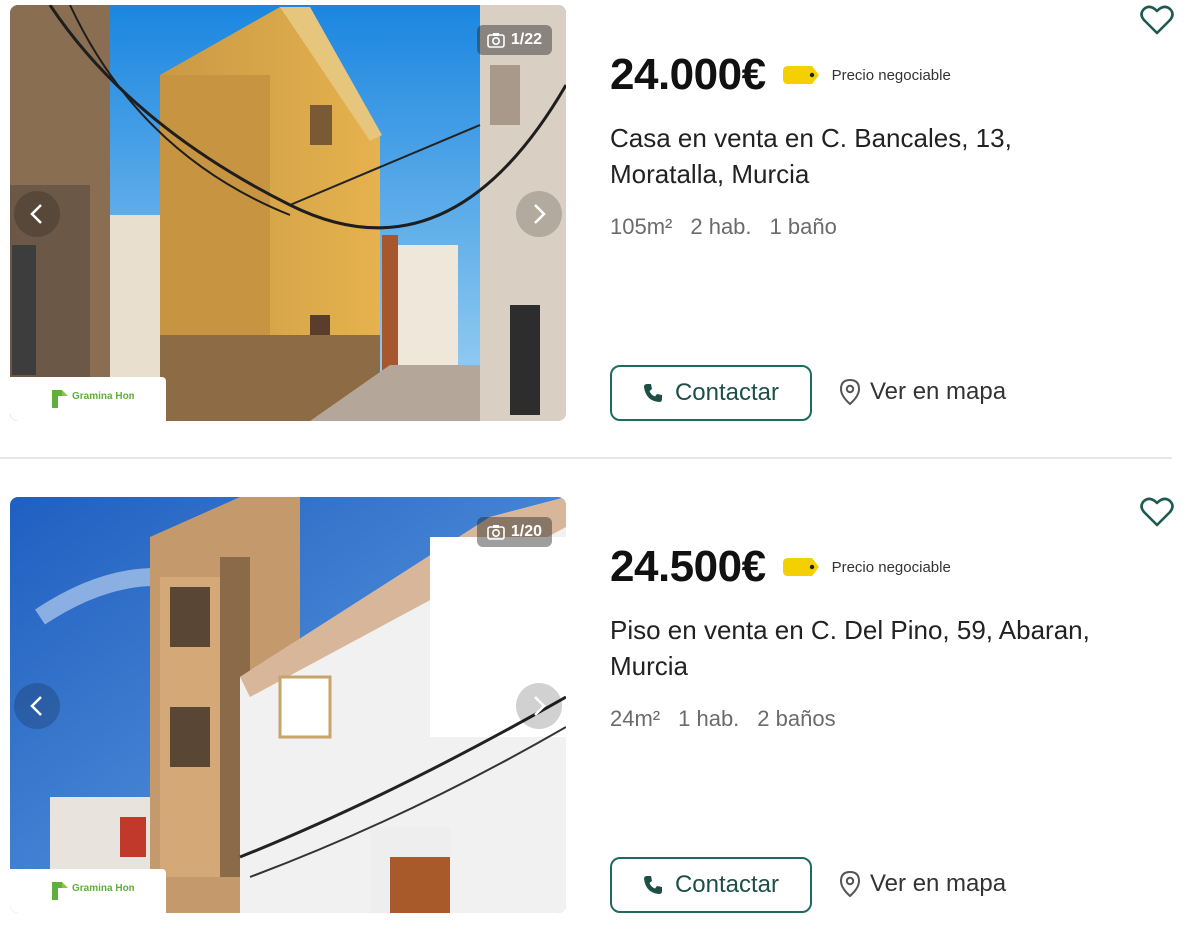 The width and height of the screenshot is (1200, 933). I want to click on listing-features: 105m² 2 hab. 1 baño, so click(723, 227).